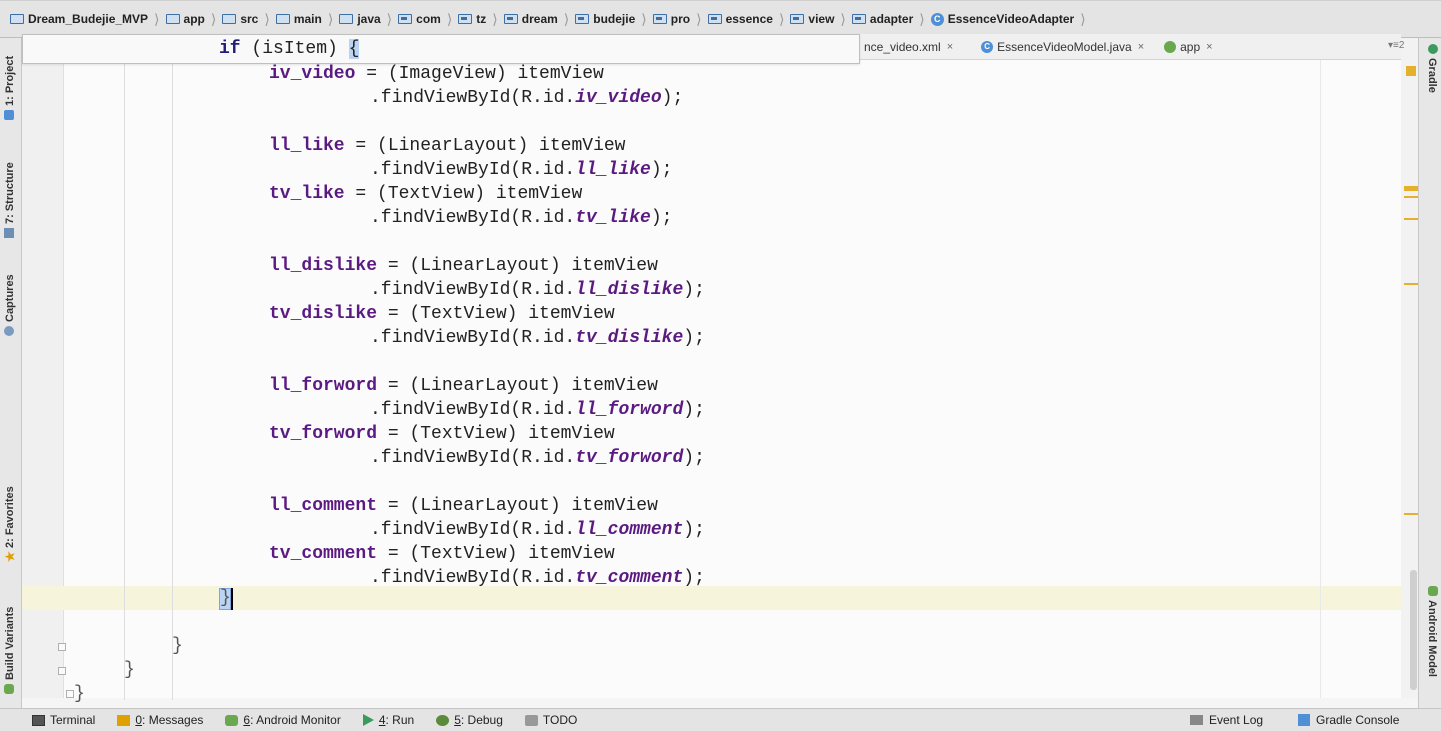  What do you see at coordinates (10, 88) in the screenshot?
I see `project-tool-tab: 1: Project` at bounding box center [10, 88].